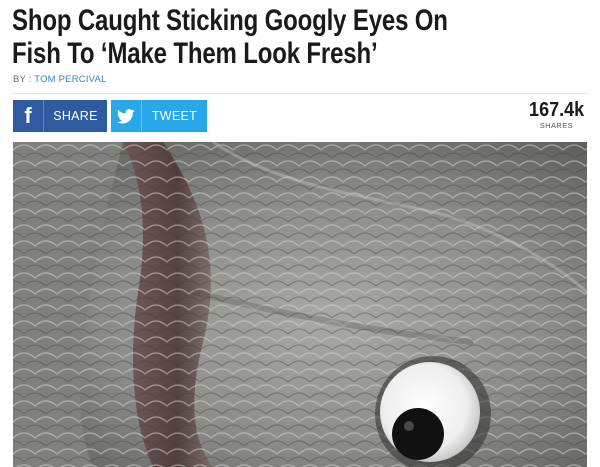 This screenshot has width=600, height=467. I want to click on share-counter: 167.4k SHARES, so click(556, 114).